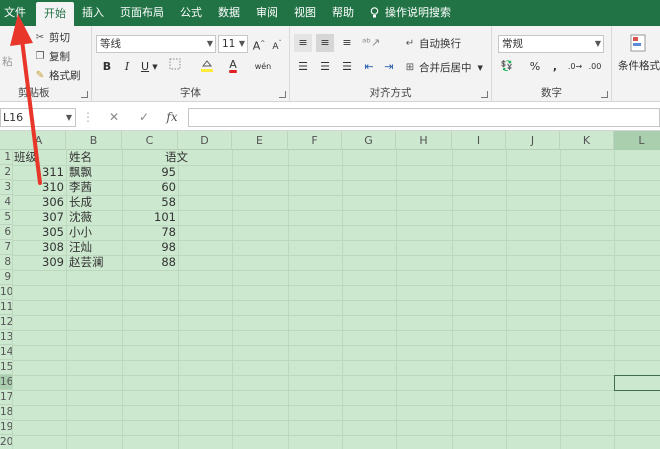 This screenshot has width=660, height=449. Describe the element at coordinates (6, 217) in the screenshot. I see `row-header-5: 5` at that location.